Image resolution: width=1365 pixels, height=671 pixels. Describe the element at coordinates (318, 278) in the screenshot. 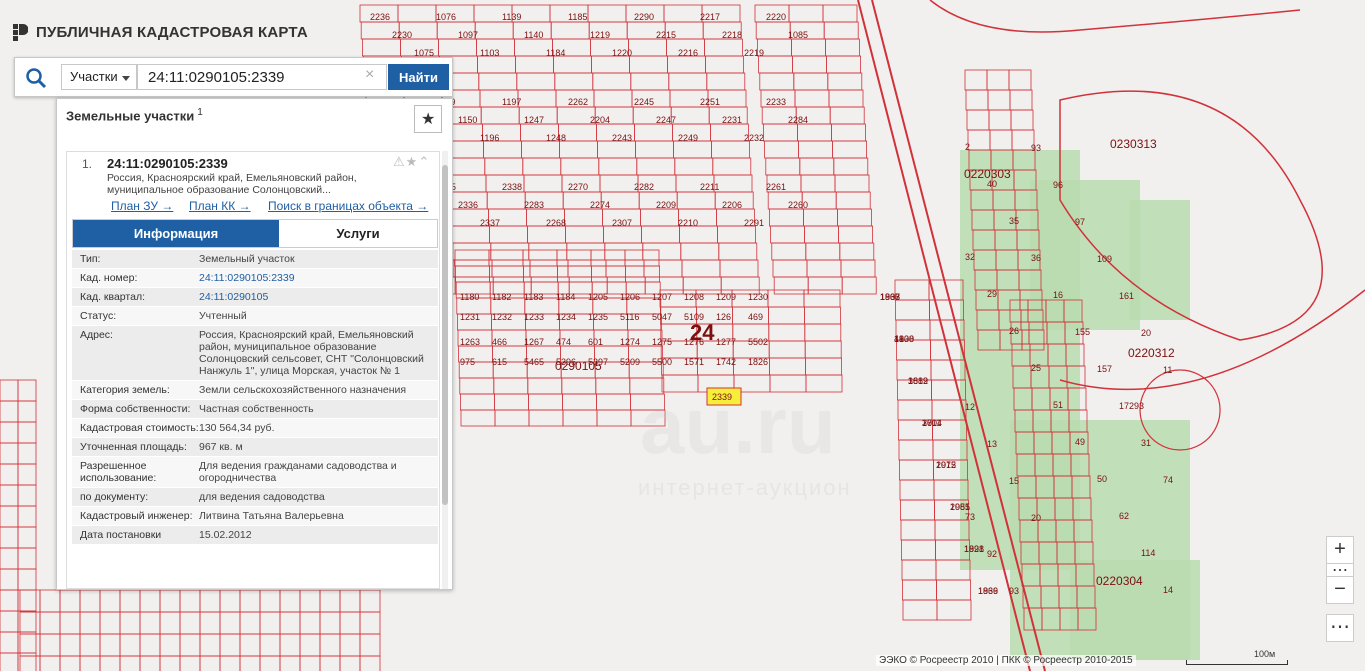

I see `property-value: 24:11:0290105:2339` at that location.